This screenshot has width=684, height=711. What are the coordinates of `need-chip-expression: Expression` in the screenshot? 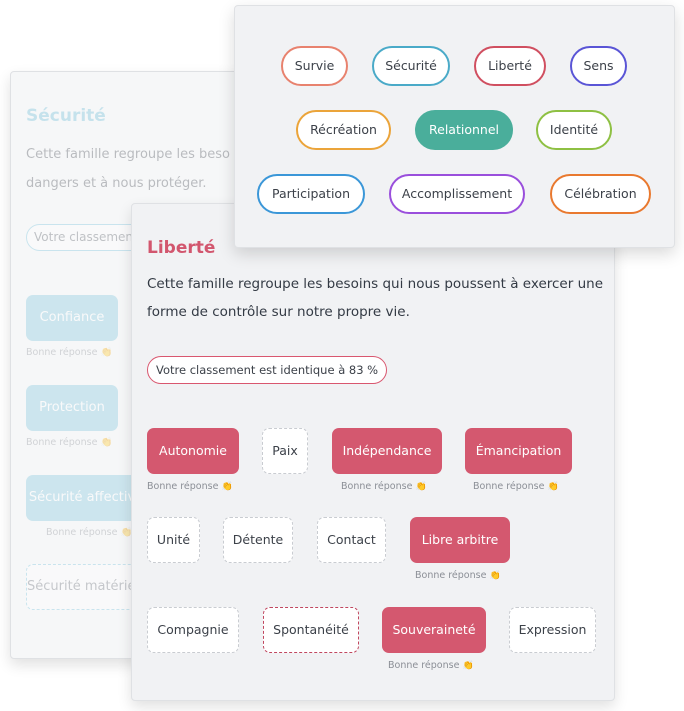 It's located at (552, 630).